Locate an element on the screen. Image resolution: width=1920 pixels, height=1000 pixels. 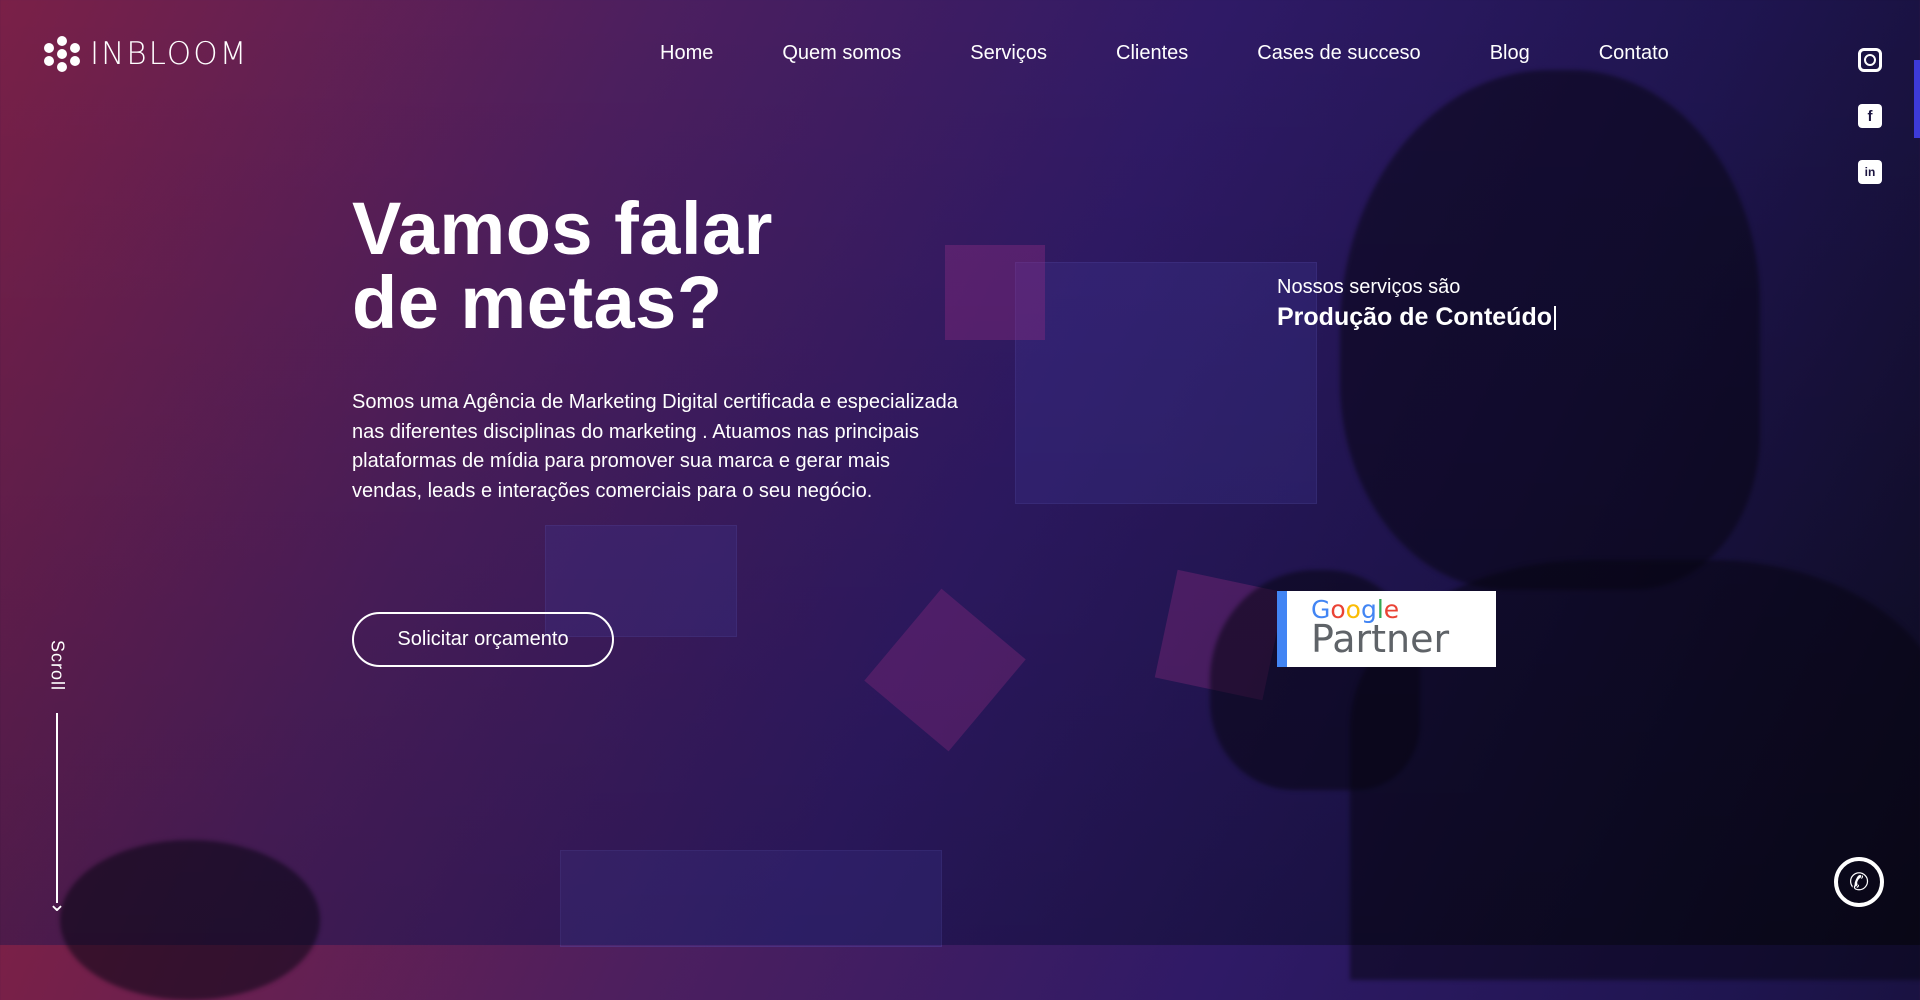
services-label: Nossos serviços são is located at coordinates (1369, 287).